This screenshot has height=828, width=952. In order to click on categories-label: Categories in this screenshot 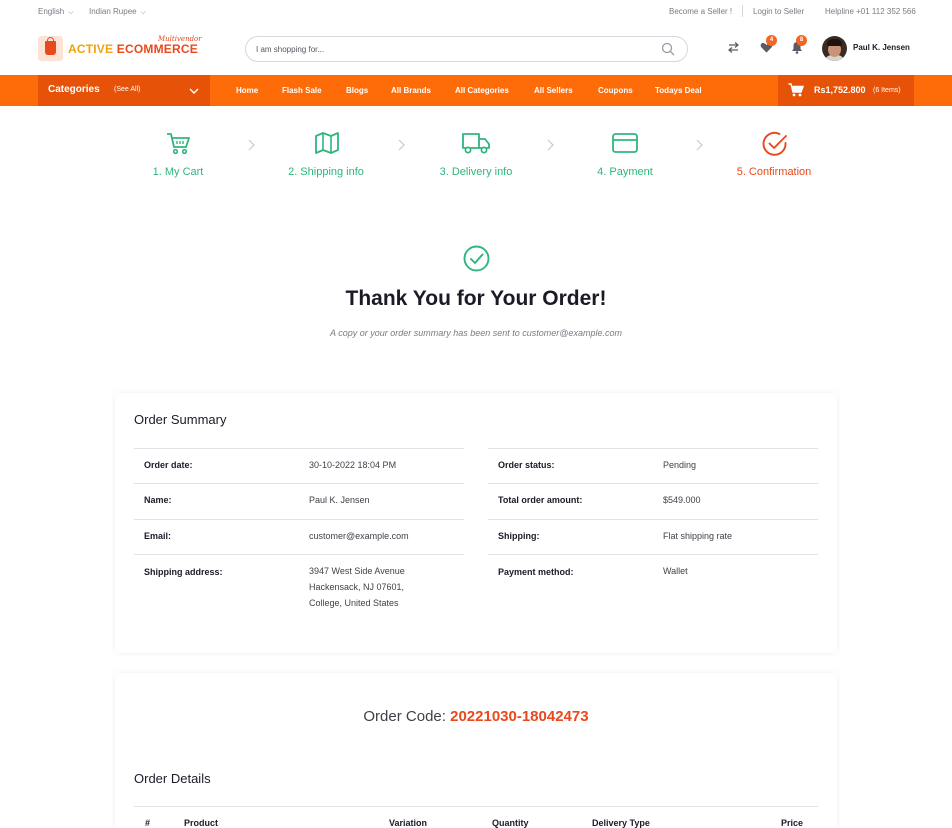, I will do `click(74, 89)`.